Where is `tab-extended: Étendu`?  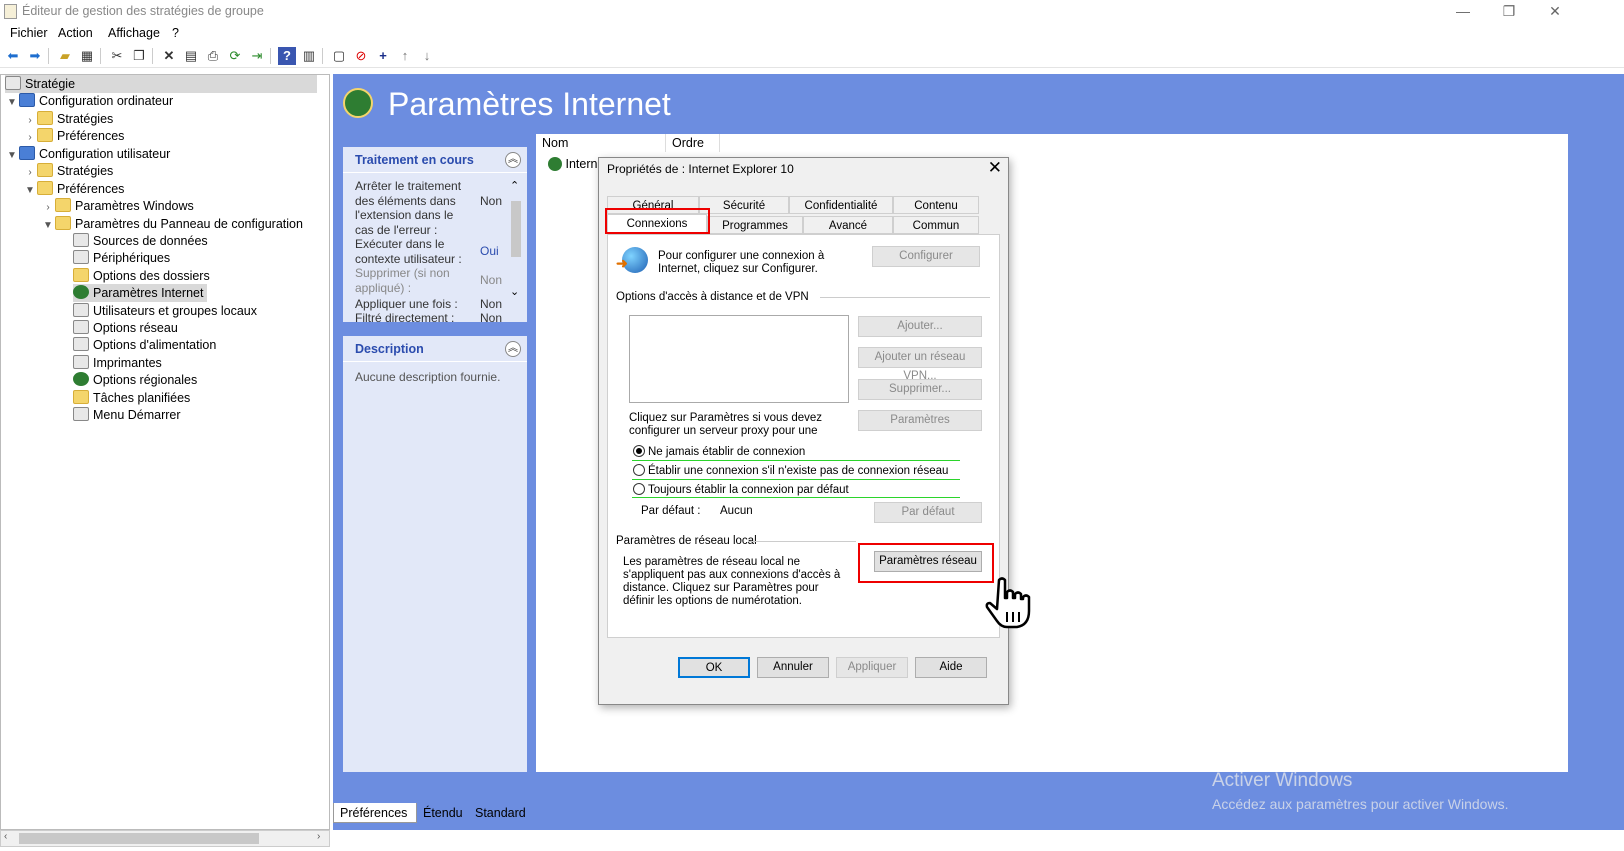 tab-extended: Étendu is located at coordinates (443, 813).